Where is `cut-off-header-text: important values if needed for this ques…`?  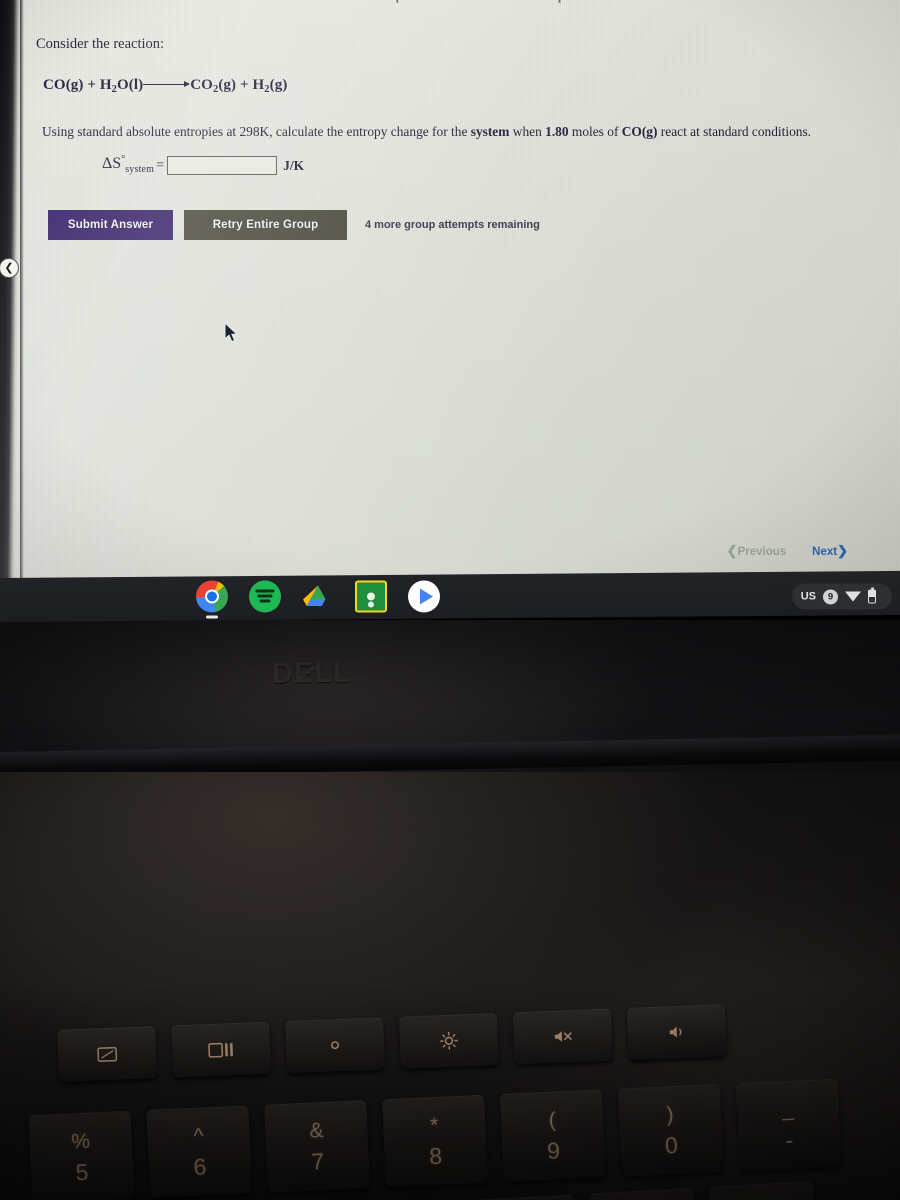
cut-off-header-text: important values if needed for this ques… is located at coordinates (528, 4).